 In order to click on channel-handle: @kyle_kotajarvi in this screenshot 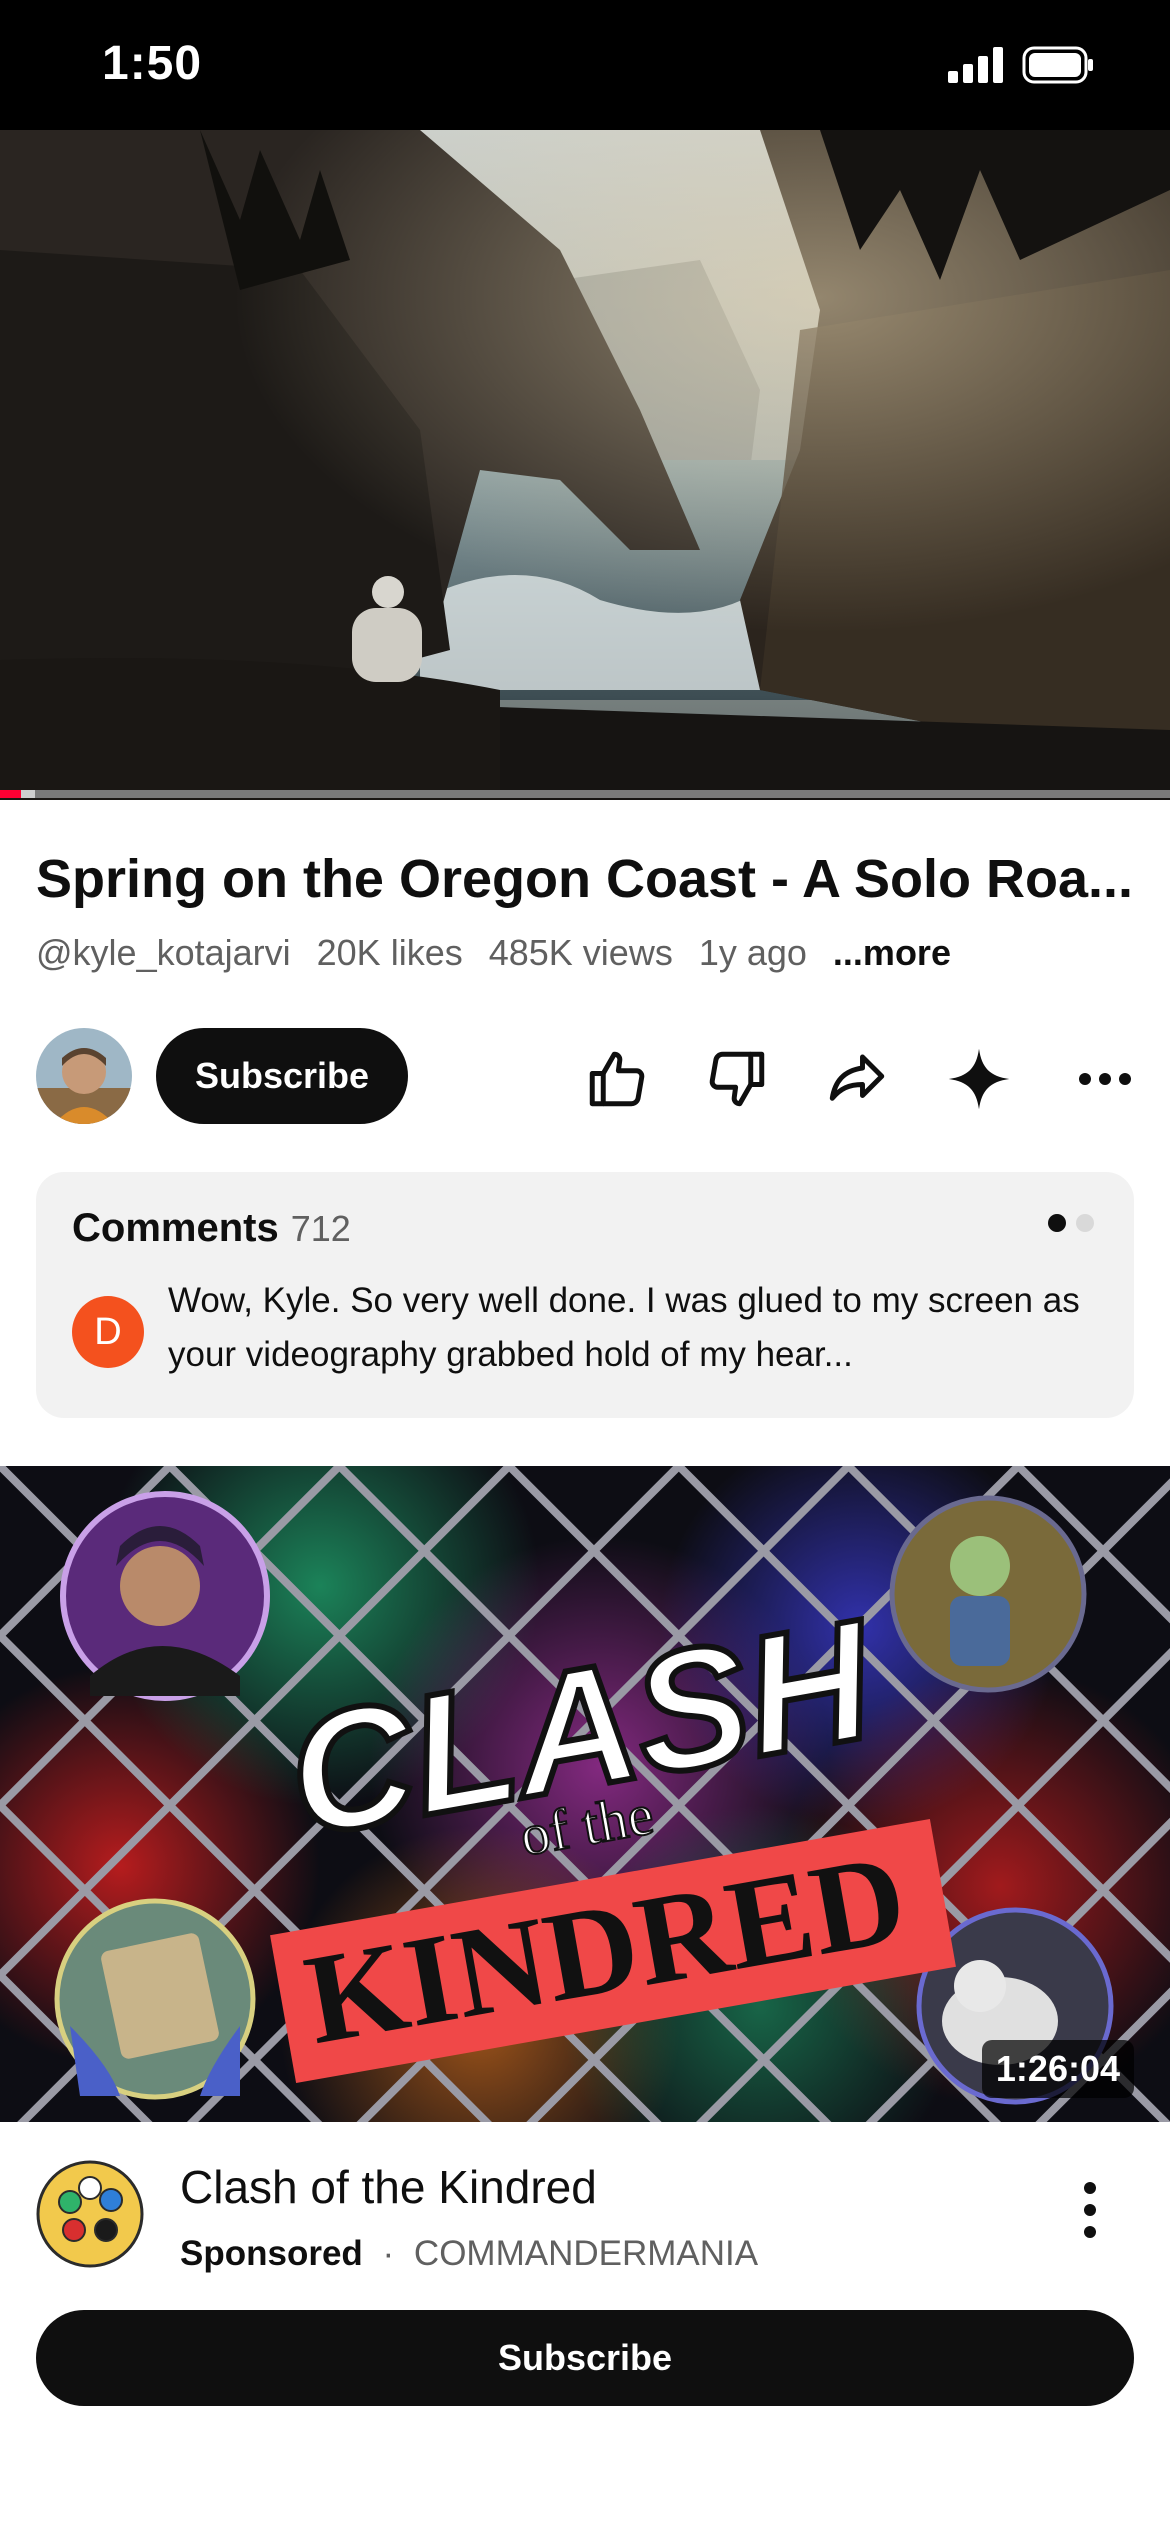, I will do `click(163, 953)`.